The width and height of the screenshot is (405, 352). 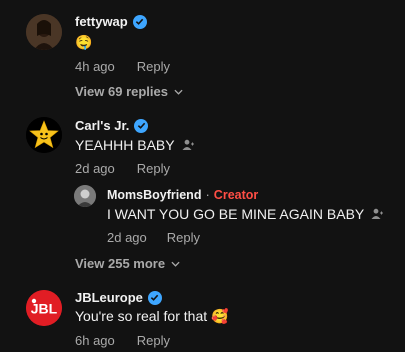 I want to click on avatar: JBL, so click(x=44, y=308).